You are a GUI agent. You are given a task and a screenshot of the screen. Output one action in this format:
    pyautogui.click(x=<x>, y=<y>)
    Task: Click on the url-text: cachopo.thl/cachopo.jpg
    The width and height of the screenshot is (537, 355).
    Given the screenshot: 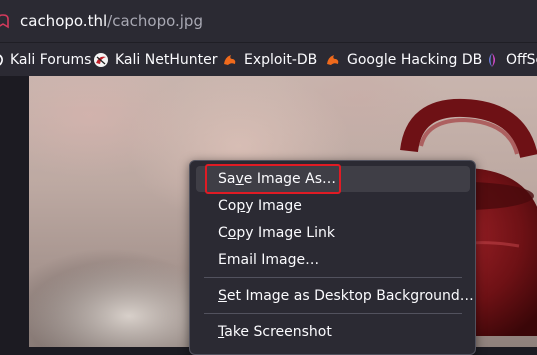 What is the action you would take?
    pyautogui.click(x=111, y=21)
    